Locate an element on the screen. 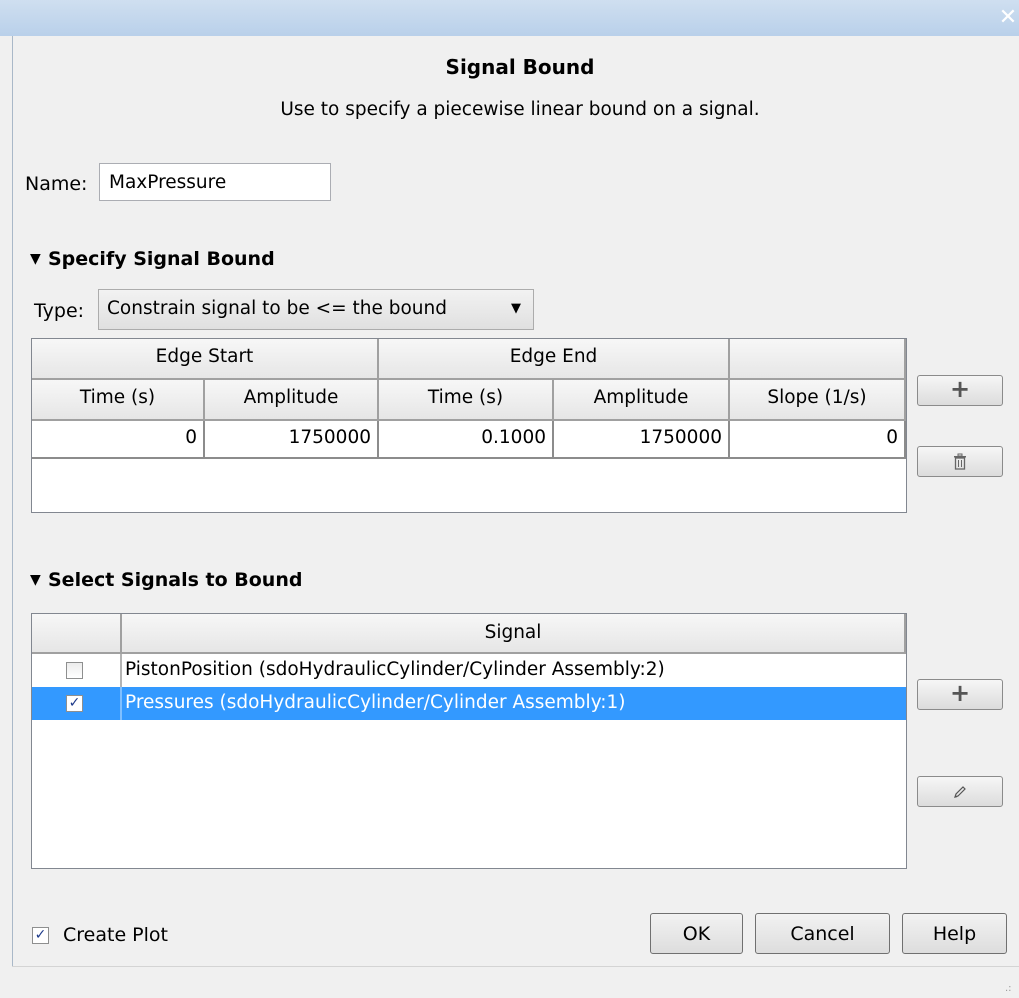 The height and width of the screenshot is (998, 1019). add-signal-button: + is located at coordinates (960, 694).